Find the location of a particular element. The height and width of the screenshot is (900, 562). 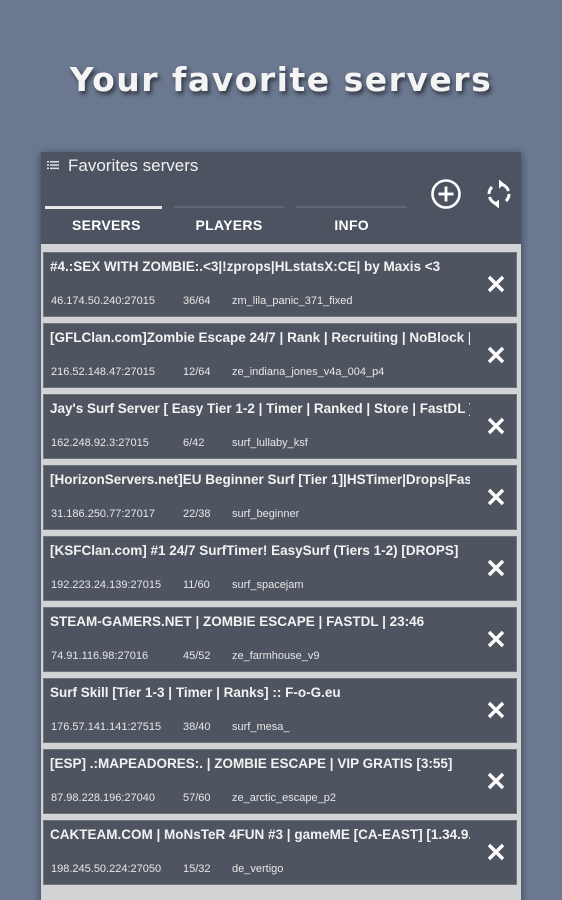

app-bar-title: Favorites servers is located at coordinates (133, 165).